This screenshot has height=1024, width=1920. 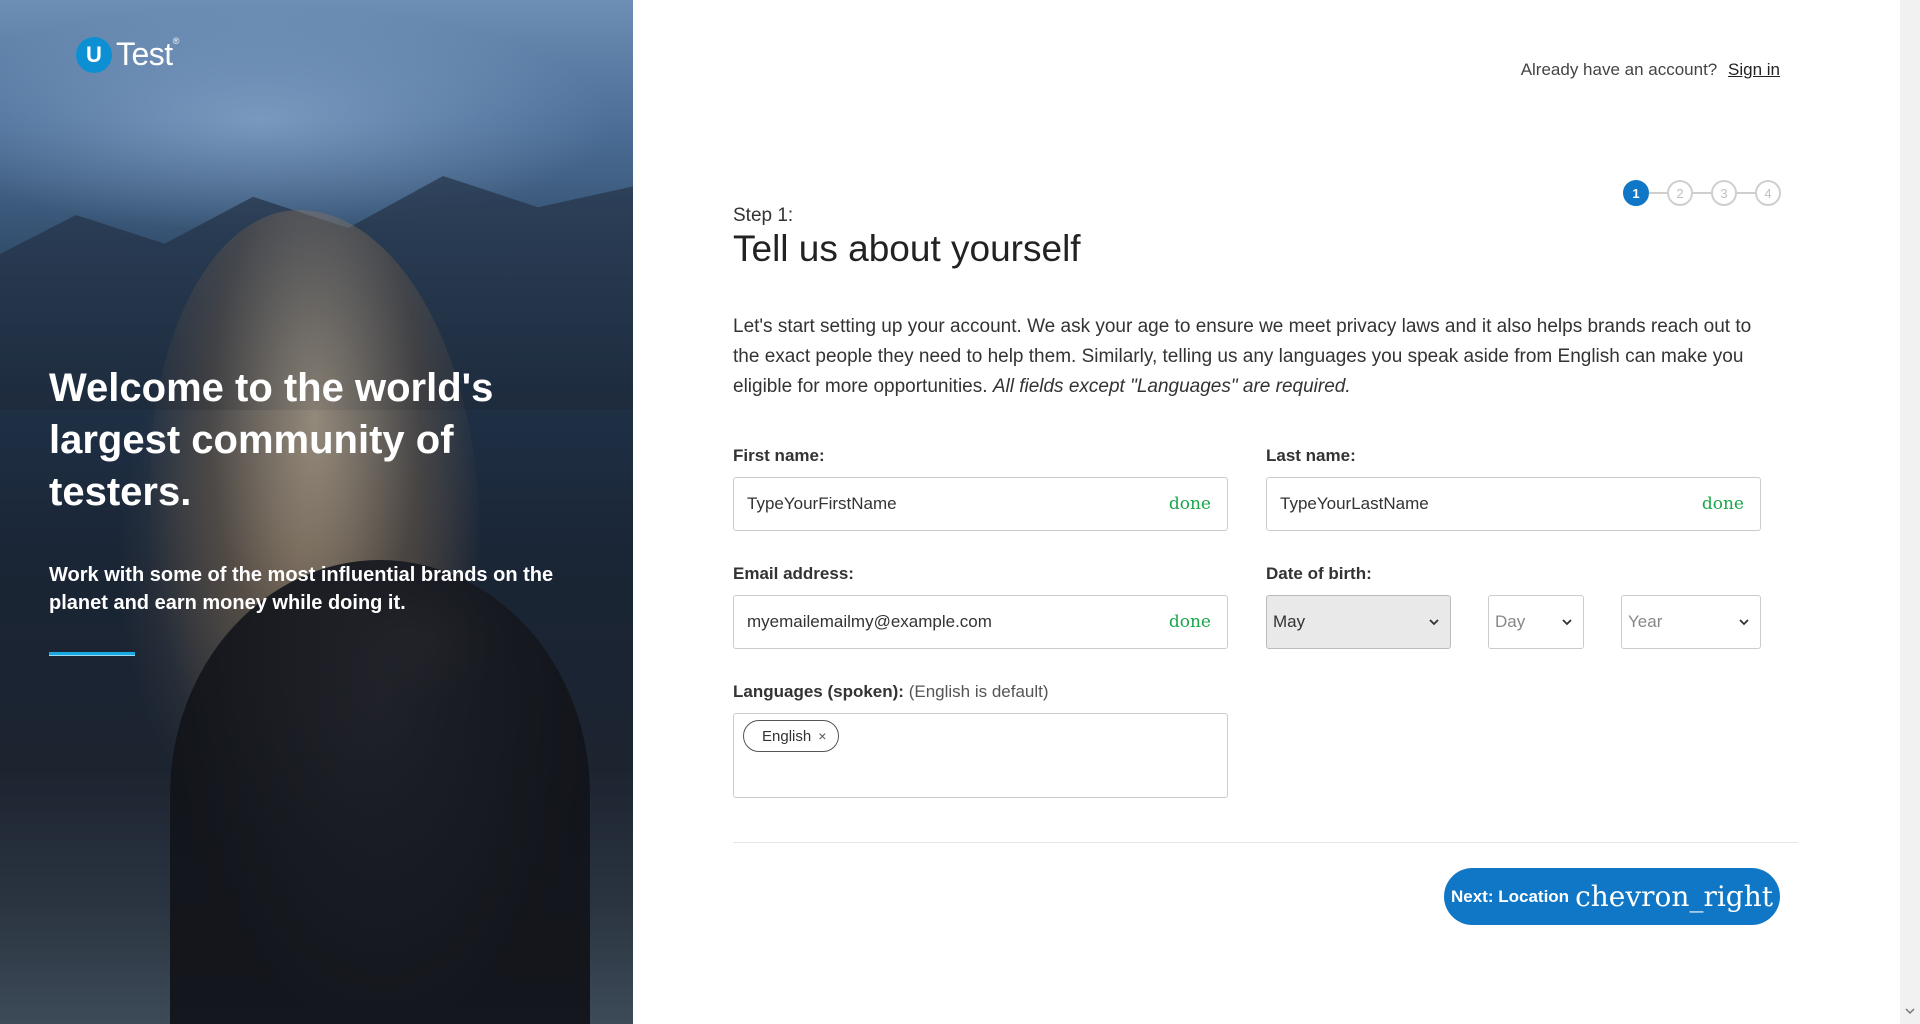 I want to click on page-scrollbar, so click(x=1910, y=512).